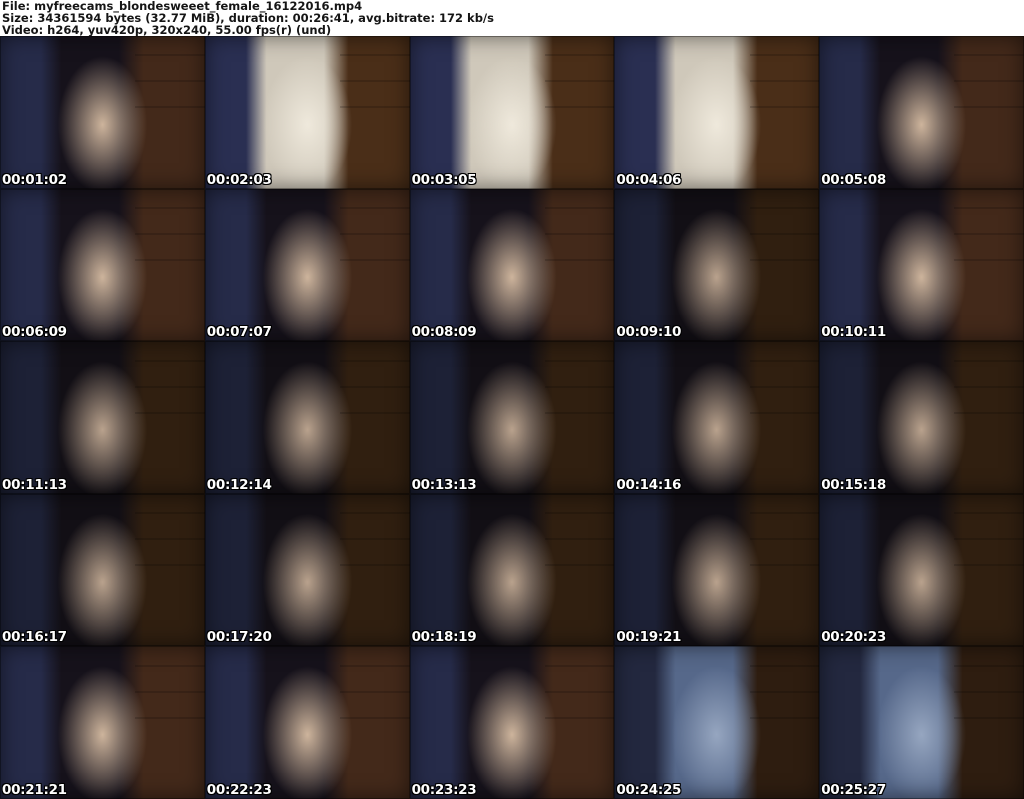 The width and height of the screenshot is (1024, 799). Describe the element at coordinates (921, 570) in the screenshot. I see `thumbnail-frame: 00:20:23` at that location.